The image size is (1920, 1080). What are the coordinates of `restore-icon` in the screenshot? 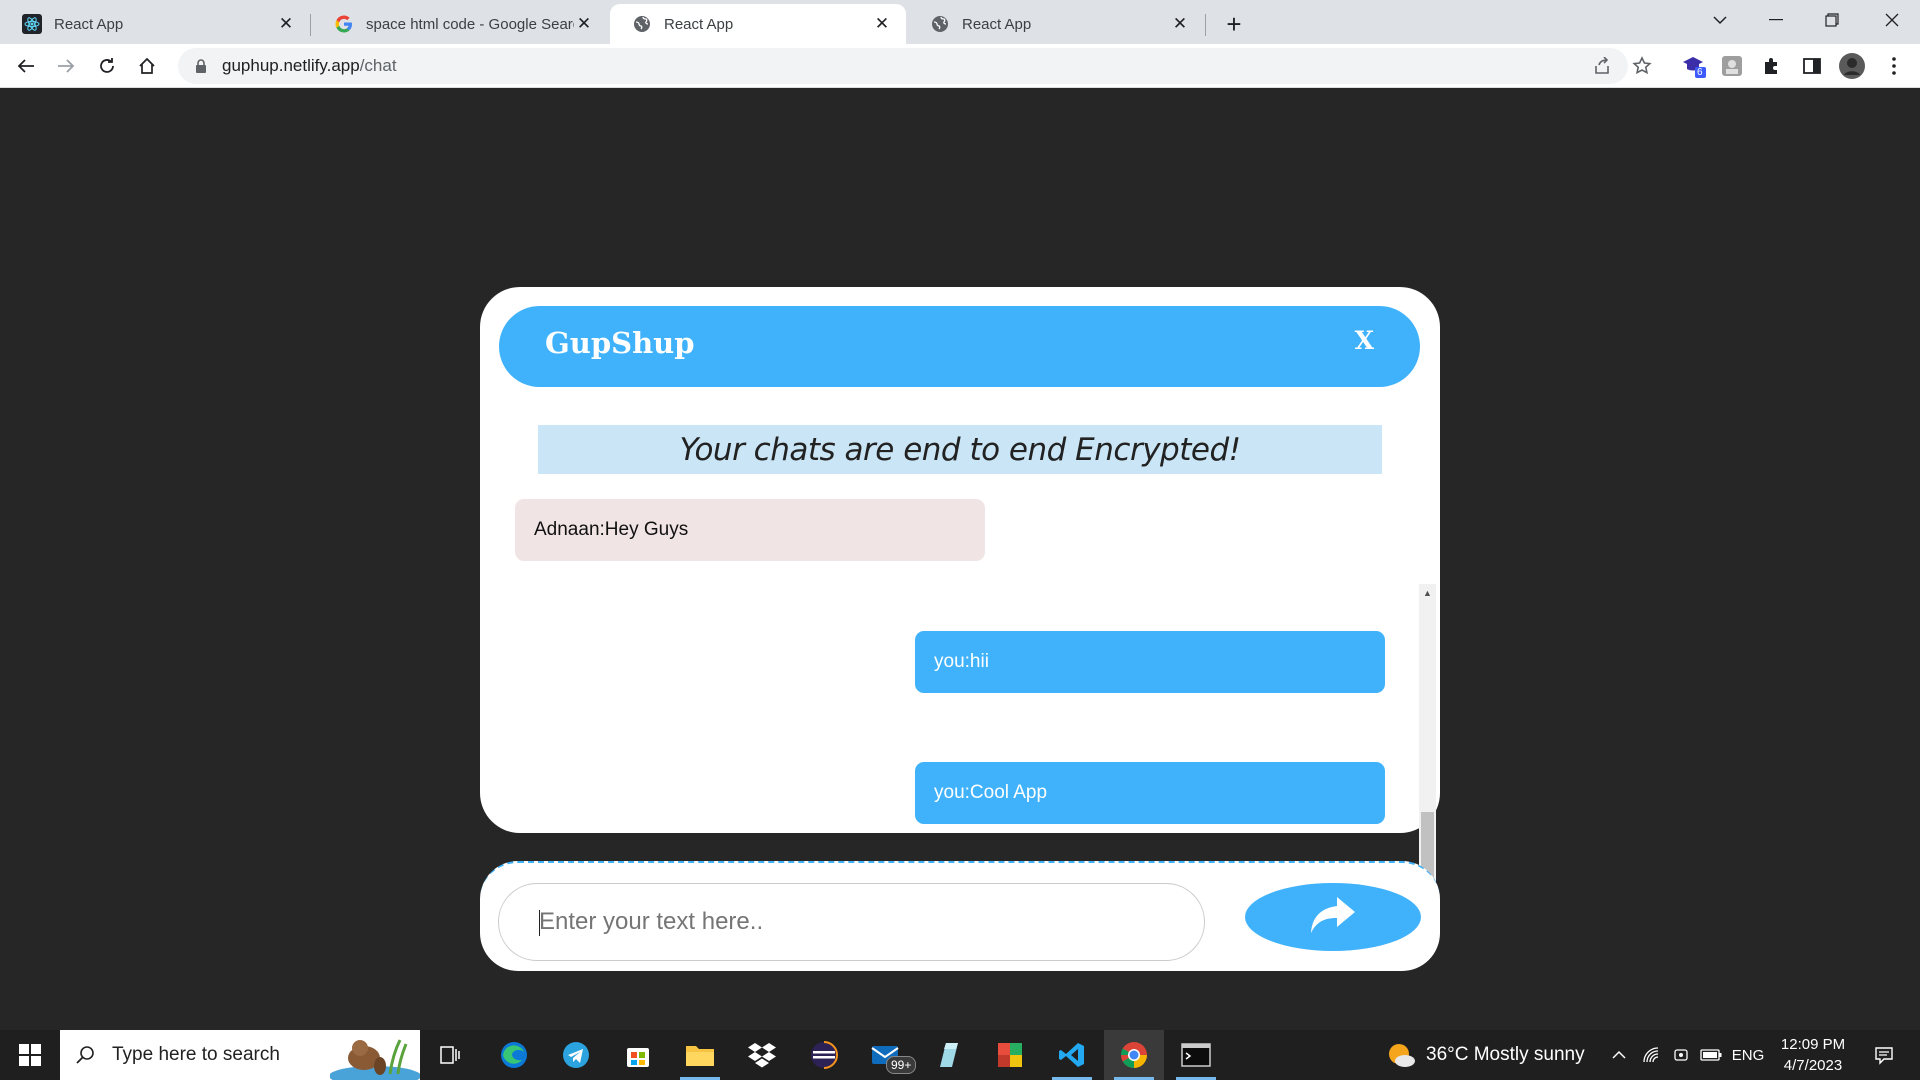 It's located at (1832, 20).